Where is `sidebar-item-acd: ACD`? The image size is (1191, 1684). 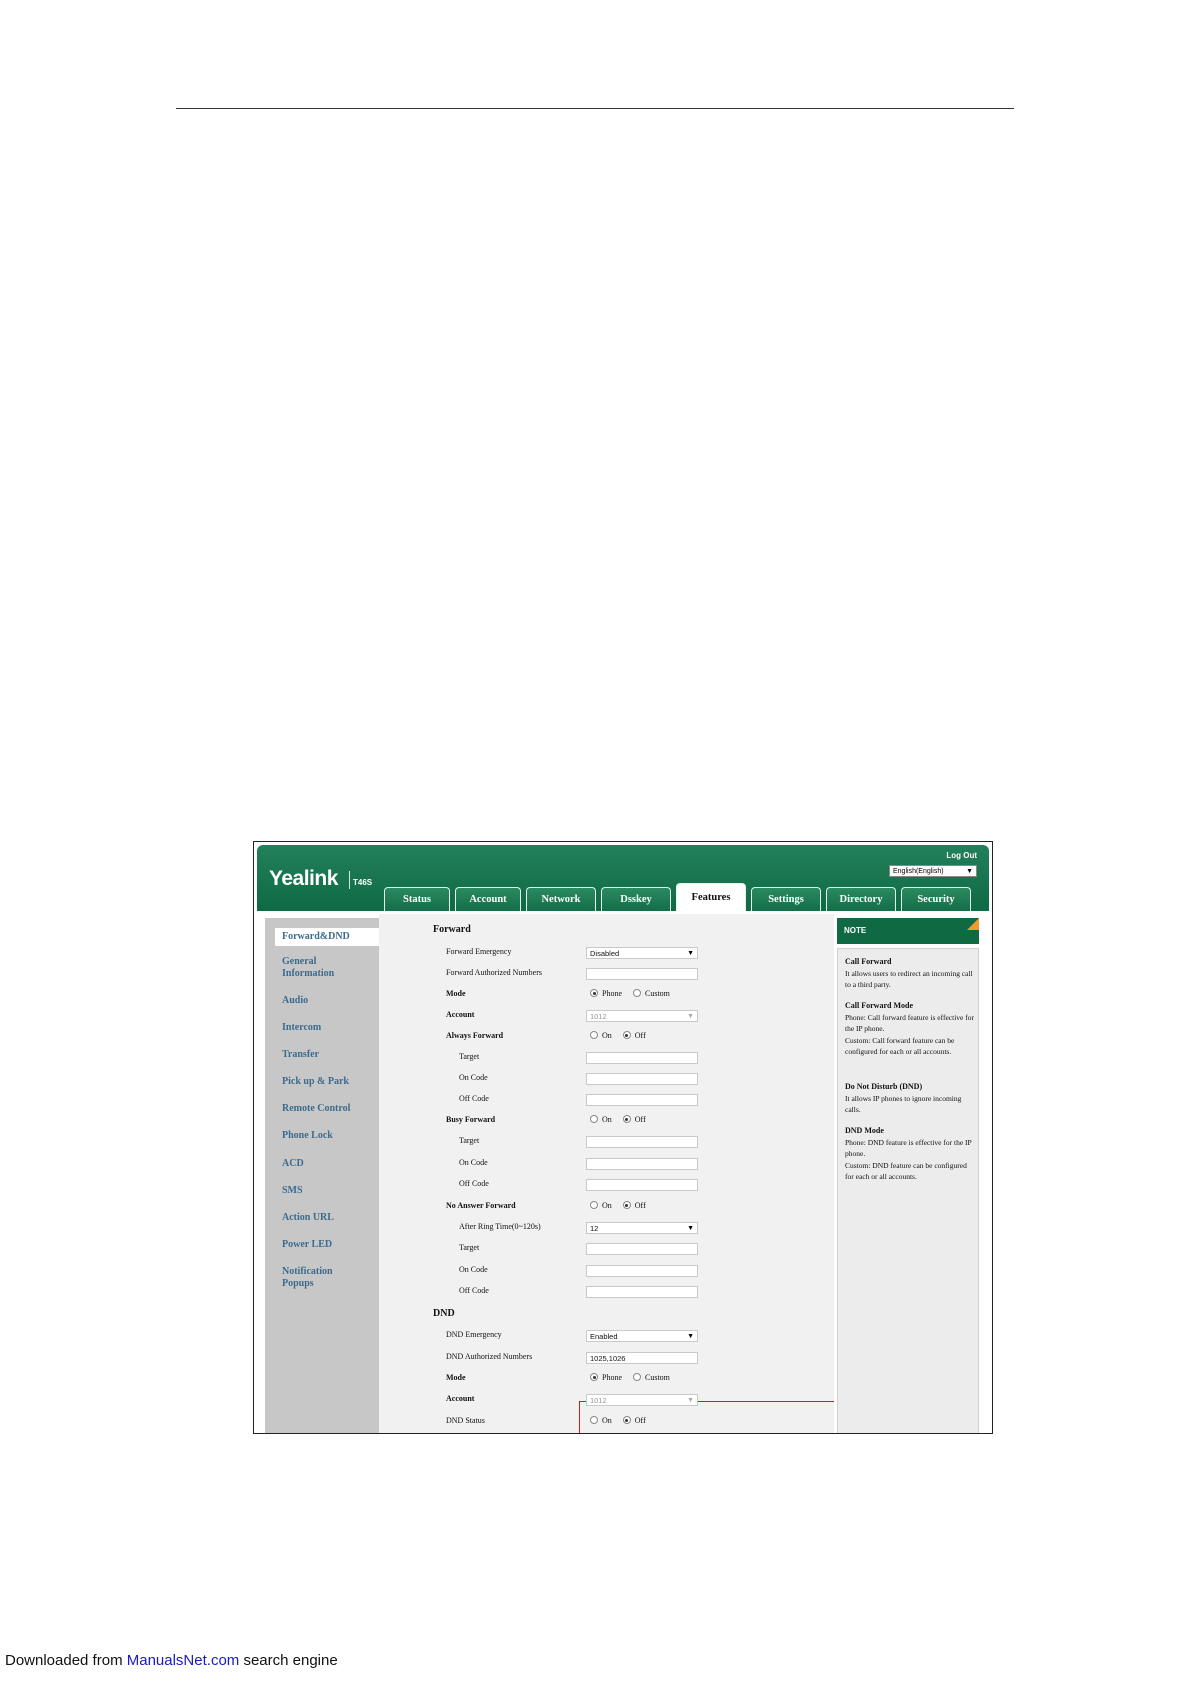
sidebar-item-acd: ACD is located at coordinates (293, 1164).